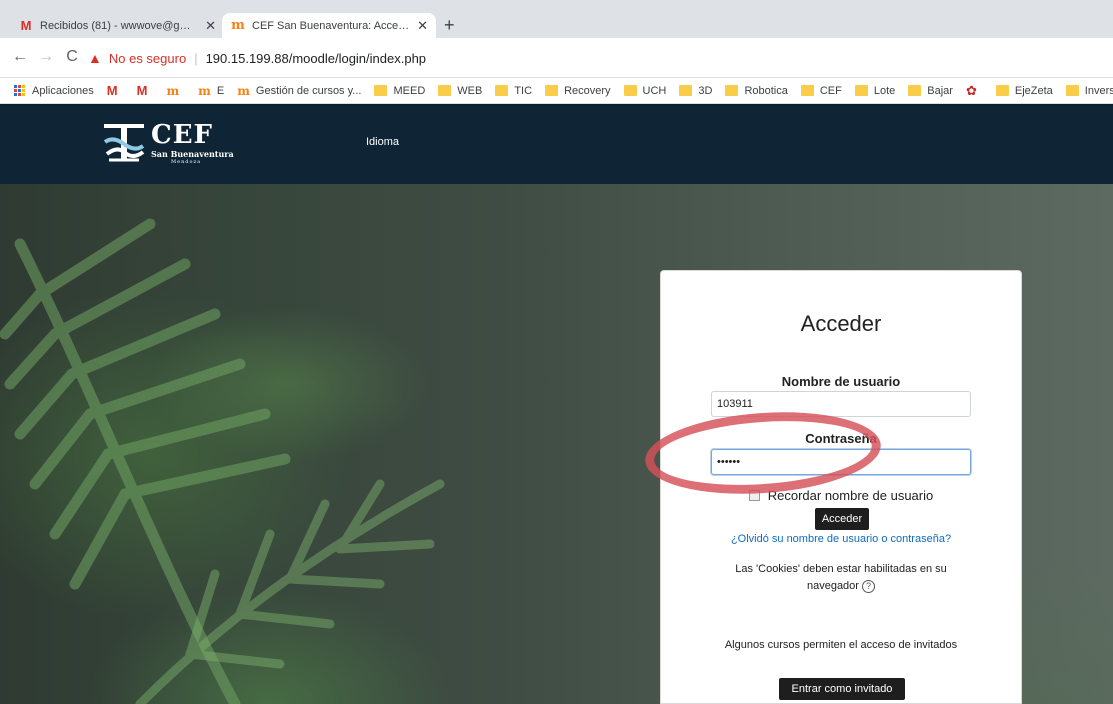  I want to click on flower-icon: ✿, so click(971, 90).